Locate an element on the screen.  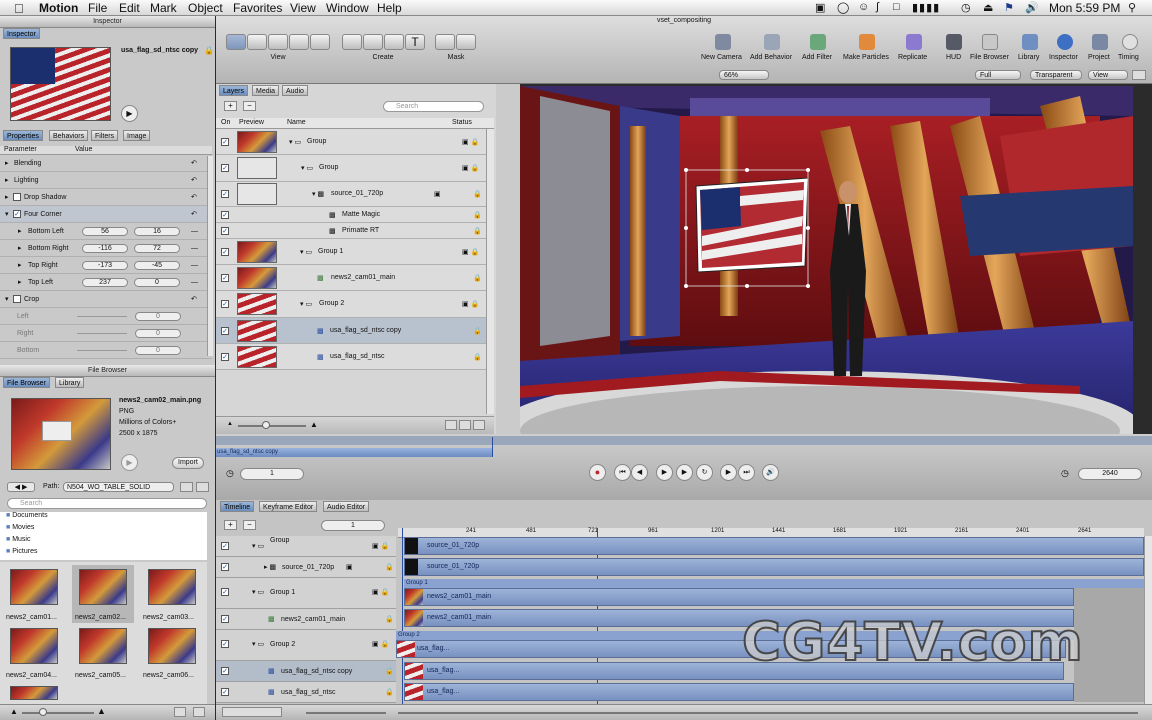
menu-object: Object is located at coordinates (205, 8).